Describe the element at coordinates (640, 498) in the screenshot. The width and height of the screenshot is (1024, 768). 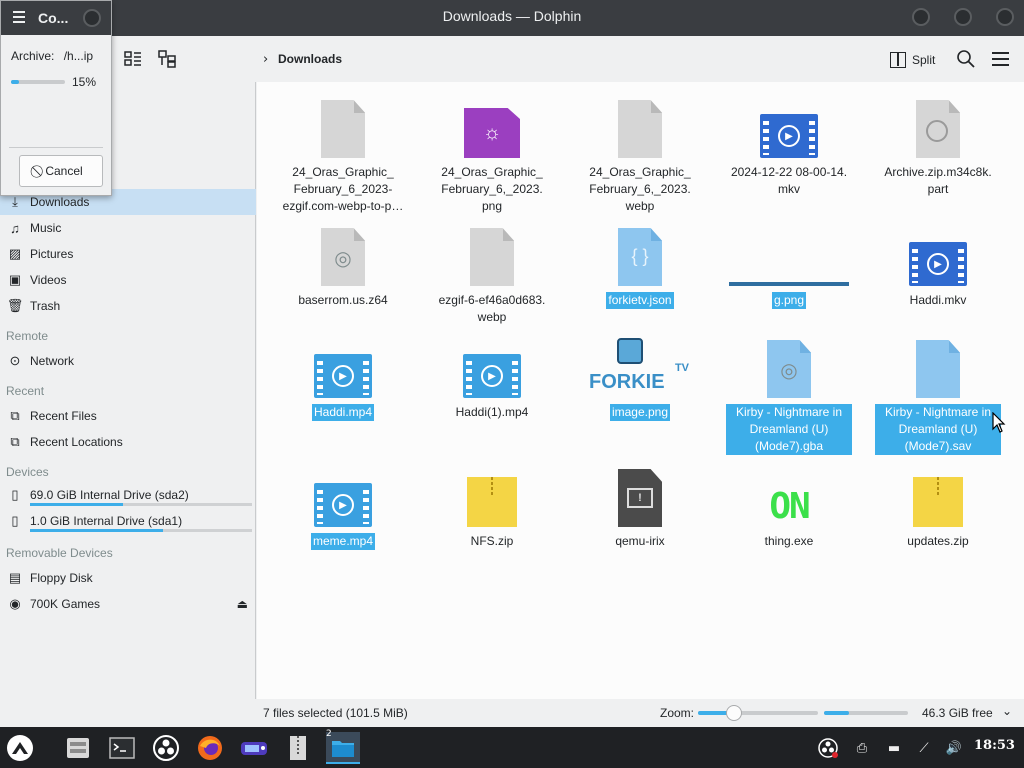
I see `executable-file-icon: !` at that location.